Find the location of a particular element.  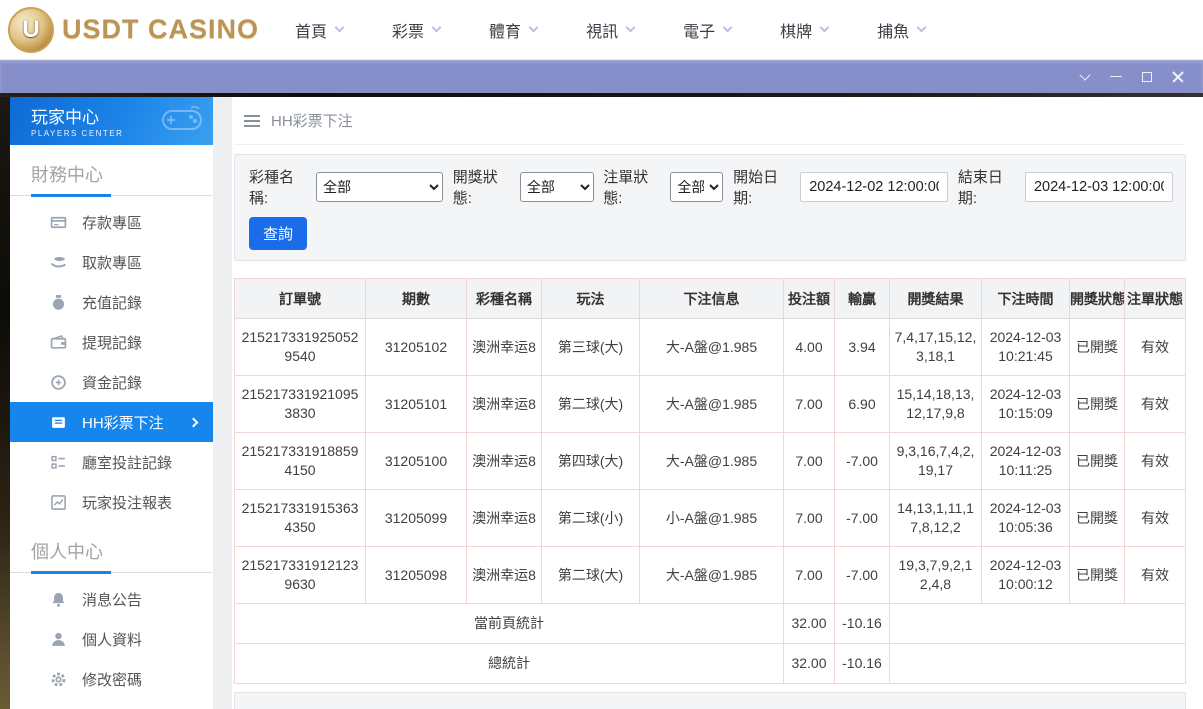

sidebar-item: 提現記錄 is located at coordinates (111, 342).